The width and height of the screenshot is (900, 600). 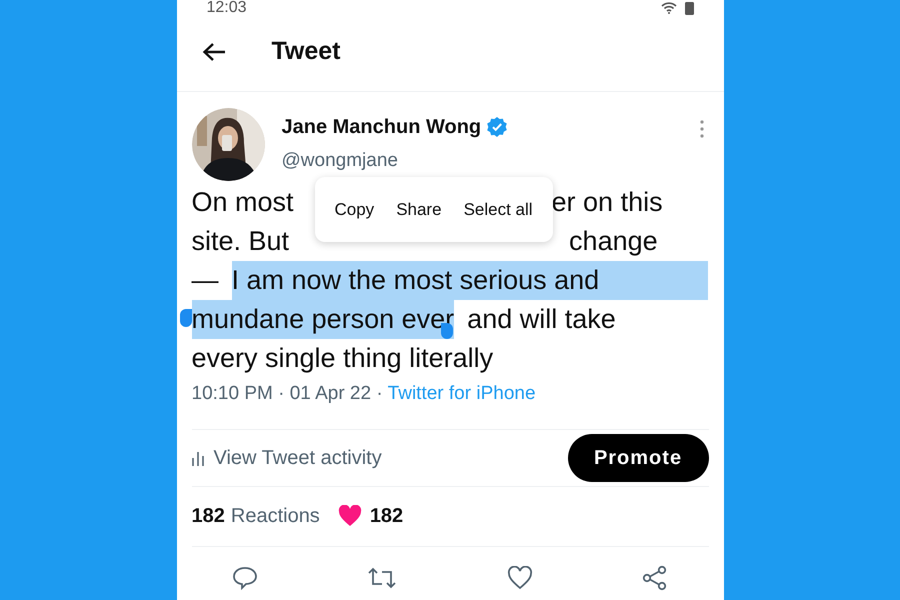 I want to click on tweet-text: and will take, so click(x=541, y=319).